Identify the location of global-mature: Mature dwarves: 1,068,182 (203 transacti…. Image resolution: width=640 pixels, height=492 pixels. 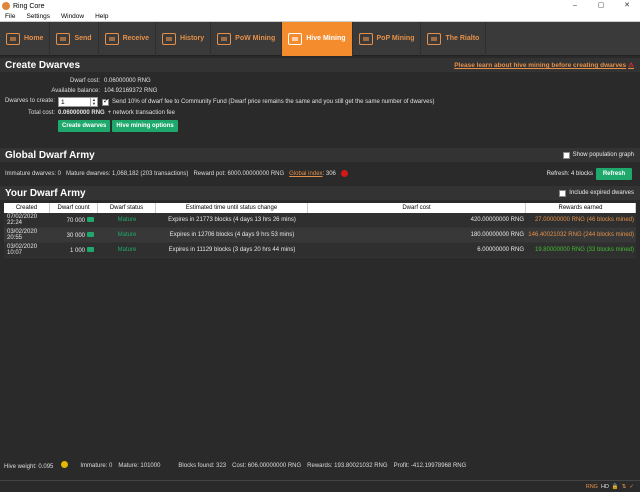
(127, 173).